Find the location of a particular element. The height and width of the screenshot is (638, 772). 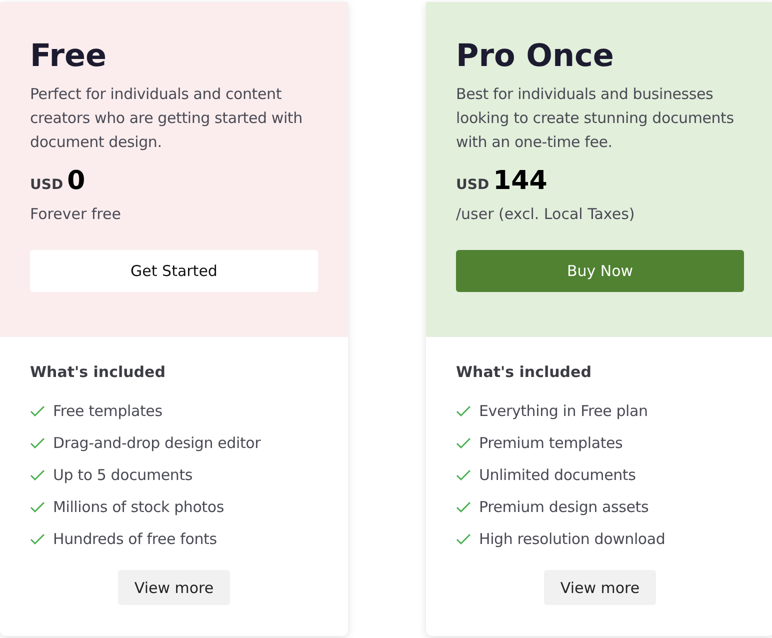

price-note: Forever free is located at coordinates (76, 214).